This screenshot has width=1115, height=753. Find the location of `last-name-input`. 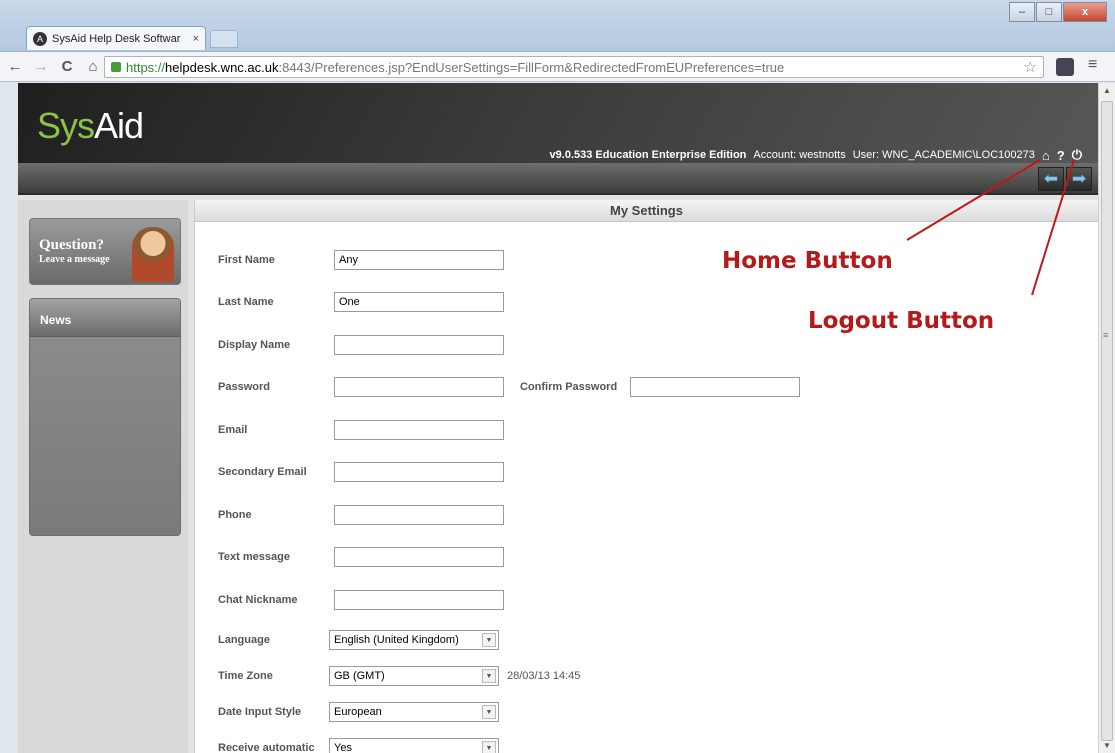

last-name-input is located at coordinates (419, 302).